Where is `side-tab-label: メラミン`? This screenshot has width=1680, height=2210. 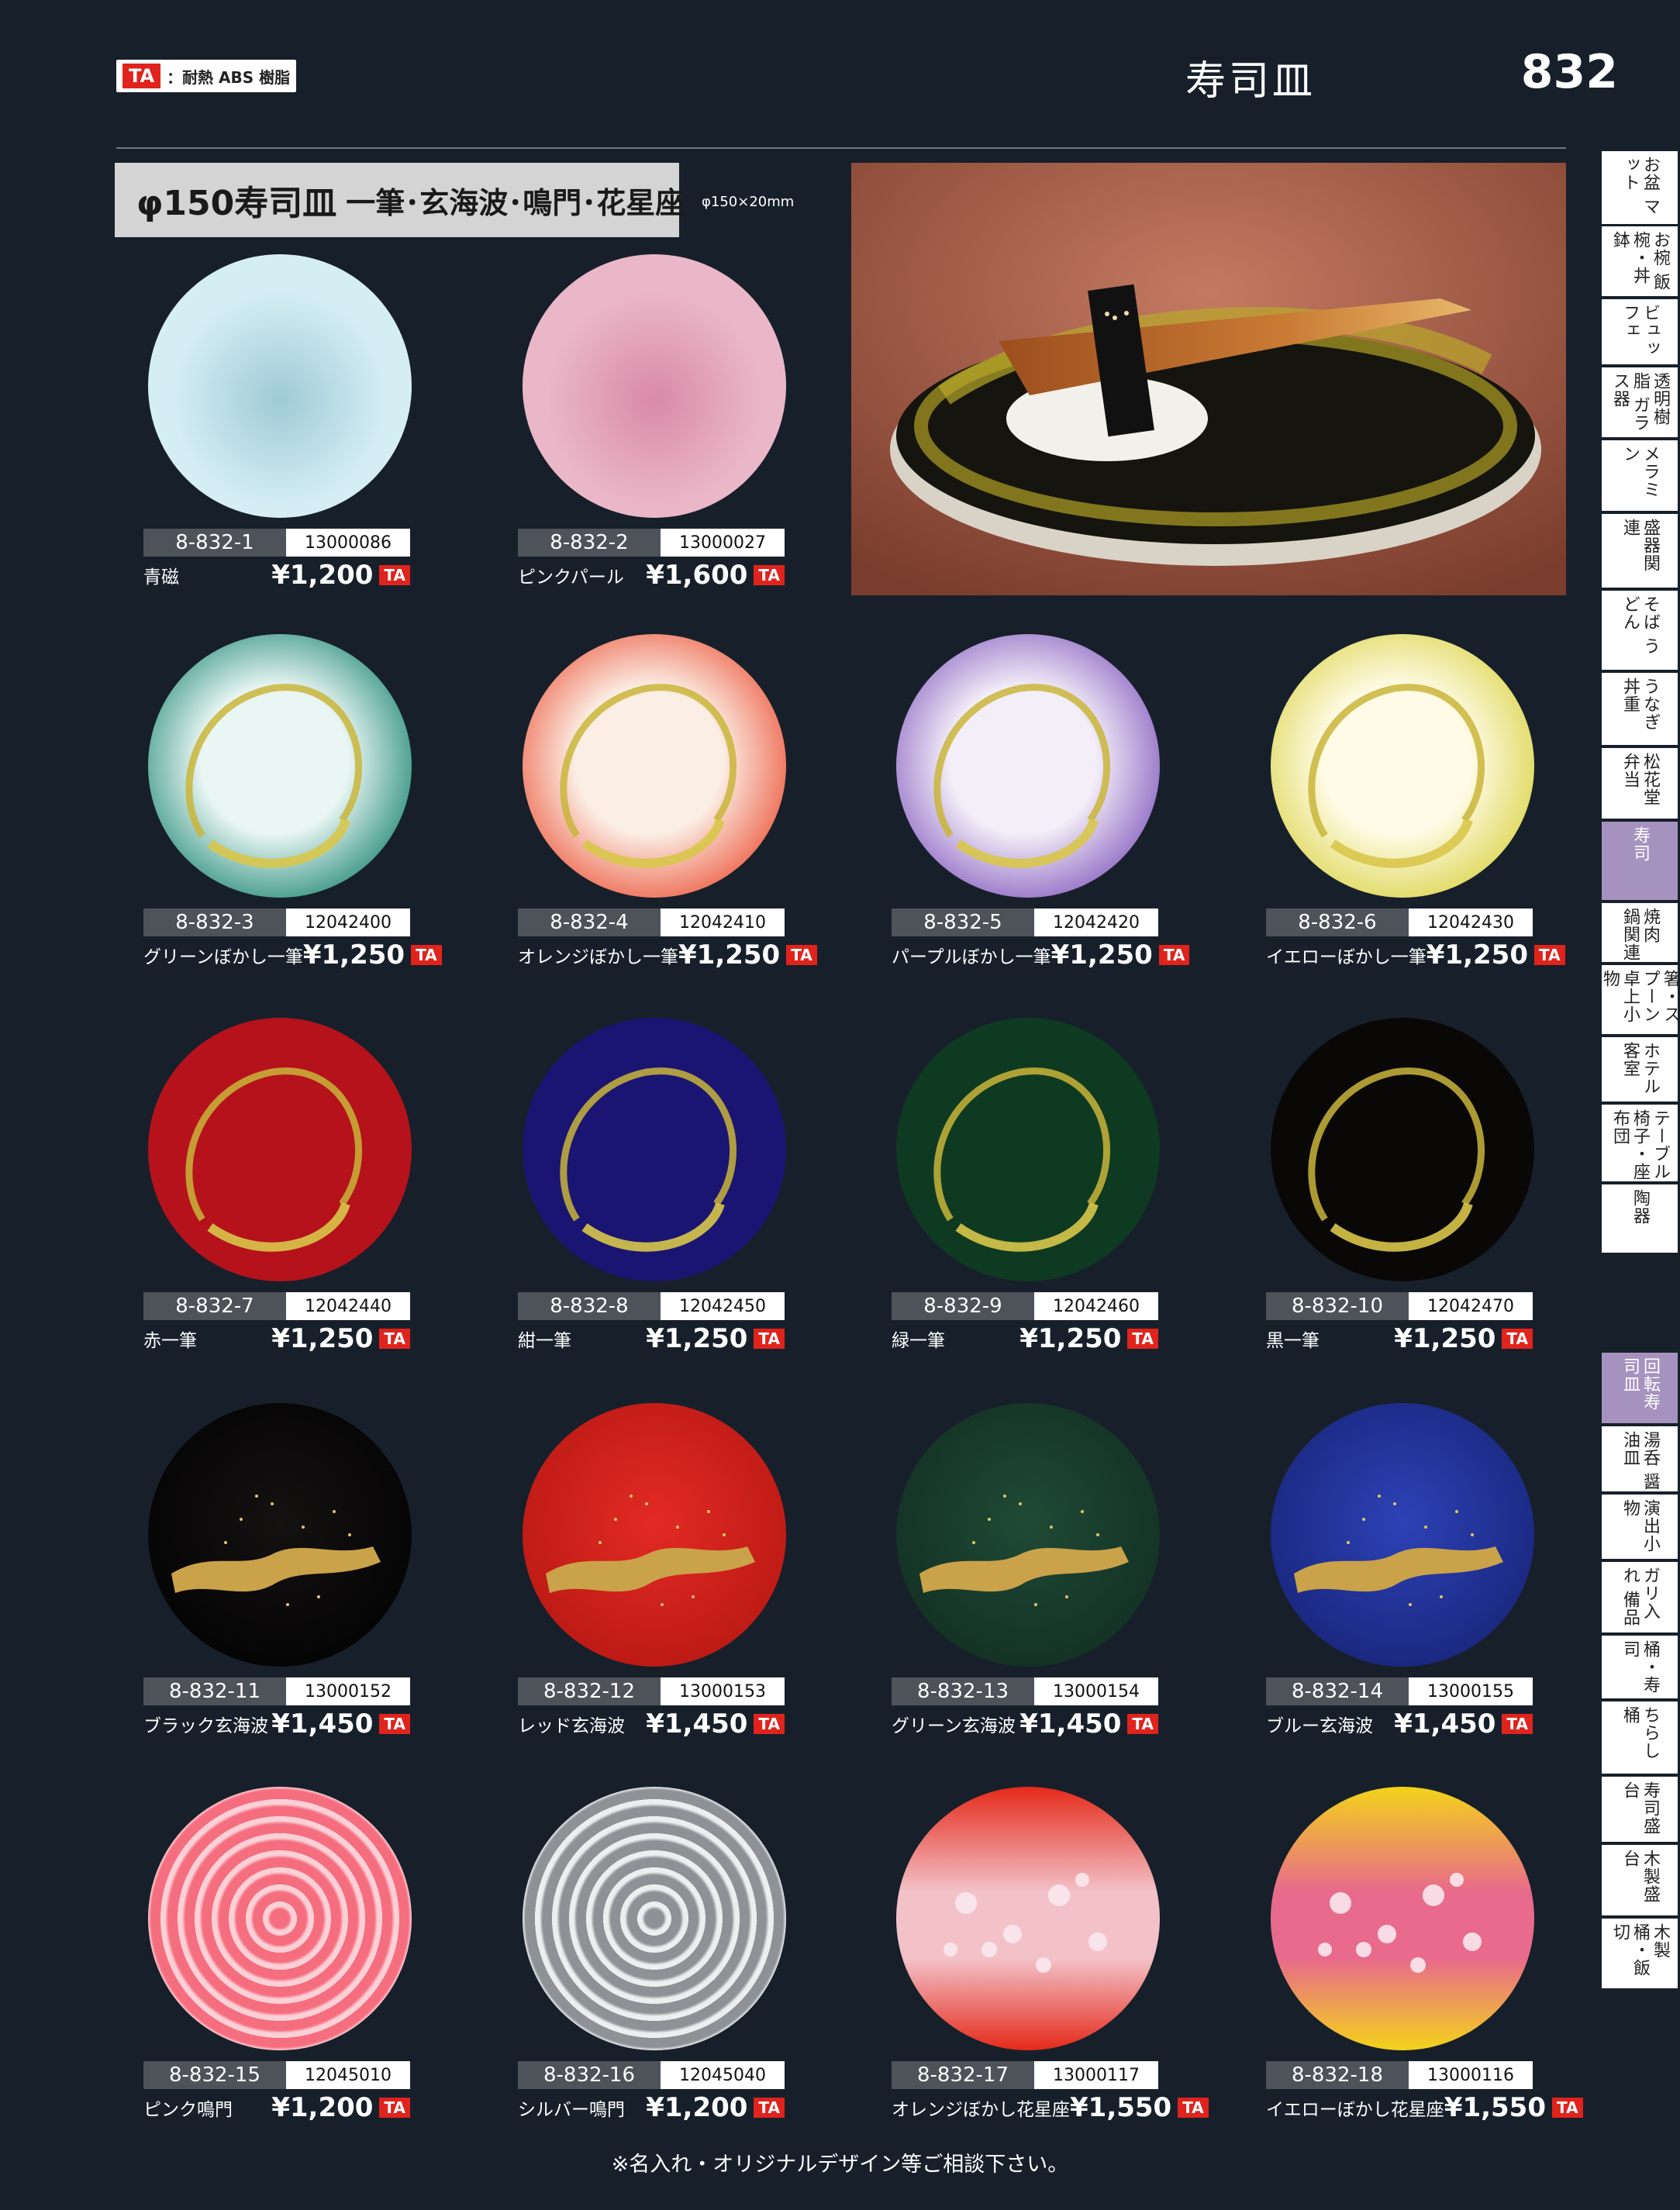 side-tab-label: メラミン is located at coordinates (1640, 472).